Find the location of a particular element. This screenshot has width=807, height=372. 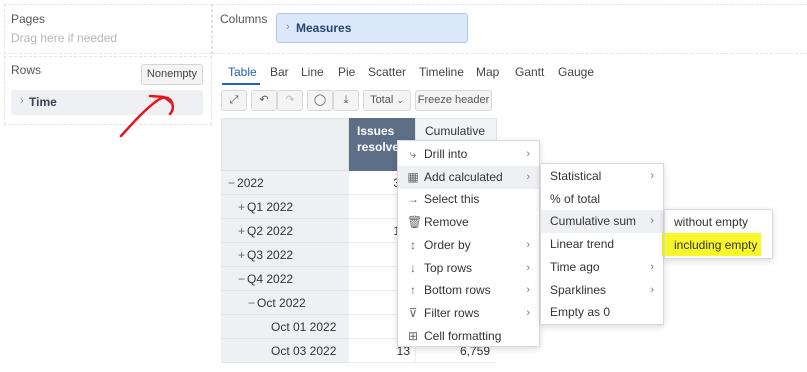

annotation-arrow is located at coordinates (147, 116).